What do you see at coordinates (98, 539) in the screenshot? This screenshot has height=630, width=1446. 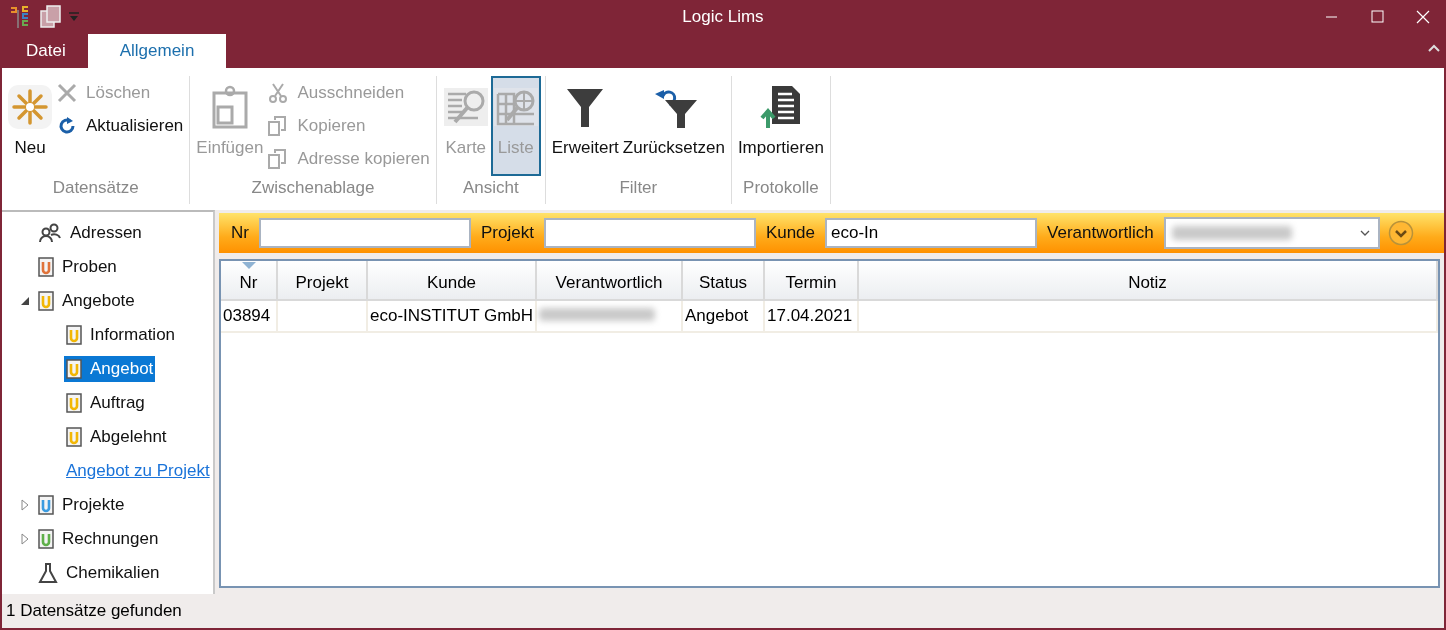 I see `tree-item: Rechnungen` at bounding box center [98, 539].